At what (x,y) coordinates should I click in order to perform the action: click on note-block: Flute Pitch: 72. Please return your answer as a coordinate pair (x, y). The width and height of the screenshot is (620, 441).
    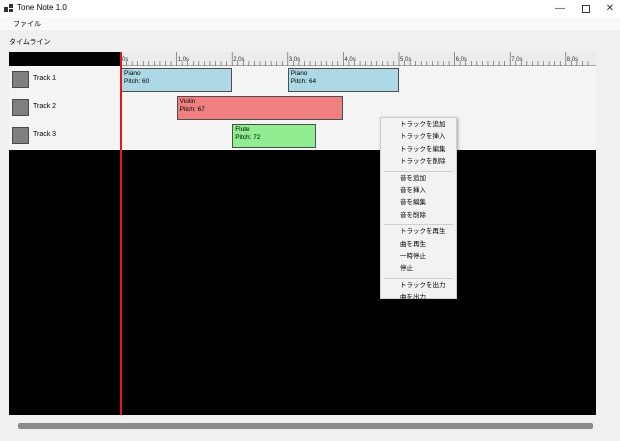
    Looking at the image, I should click on (274, 136).